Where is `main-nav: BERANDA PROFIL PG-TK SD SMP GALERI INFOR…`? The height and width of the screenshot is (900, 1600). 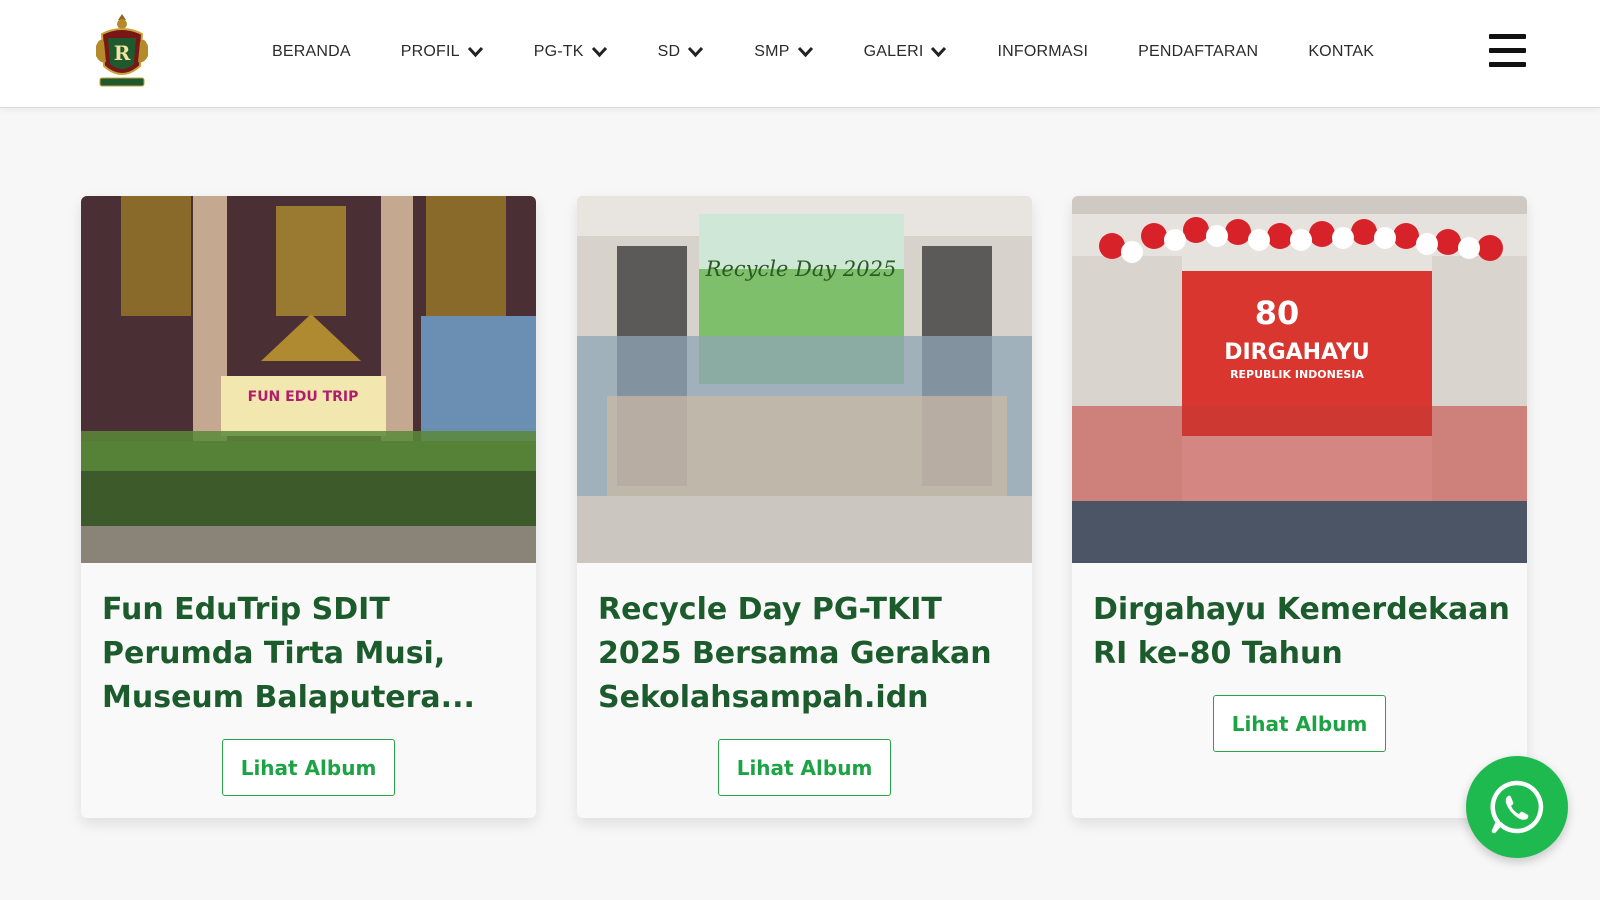 main-nav: BERANDA PROFIL PG-TK SD SMP GALERI INFOR… is located at coordinates (823, 52).